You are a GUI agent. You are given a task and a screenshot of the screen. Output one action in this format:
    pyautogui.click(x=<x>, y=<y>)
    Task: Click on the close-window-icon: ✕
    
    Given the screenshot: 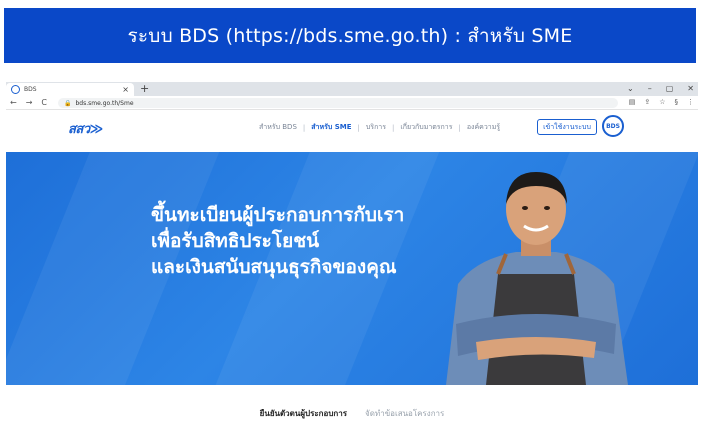 What is the action you would take?
    pyautogui.click(x=690, y=89)
    